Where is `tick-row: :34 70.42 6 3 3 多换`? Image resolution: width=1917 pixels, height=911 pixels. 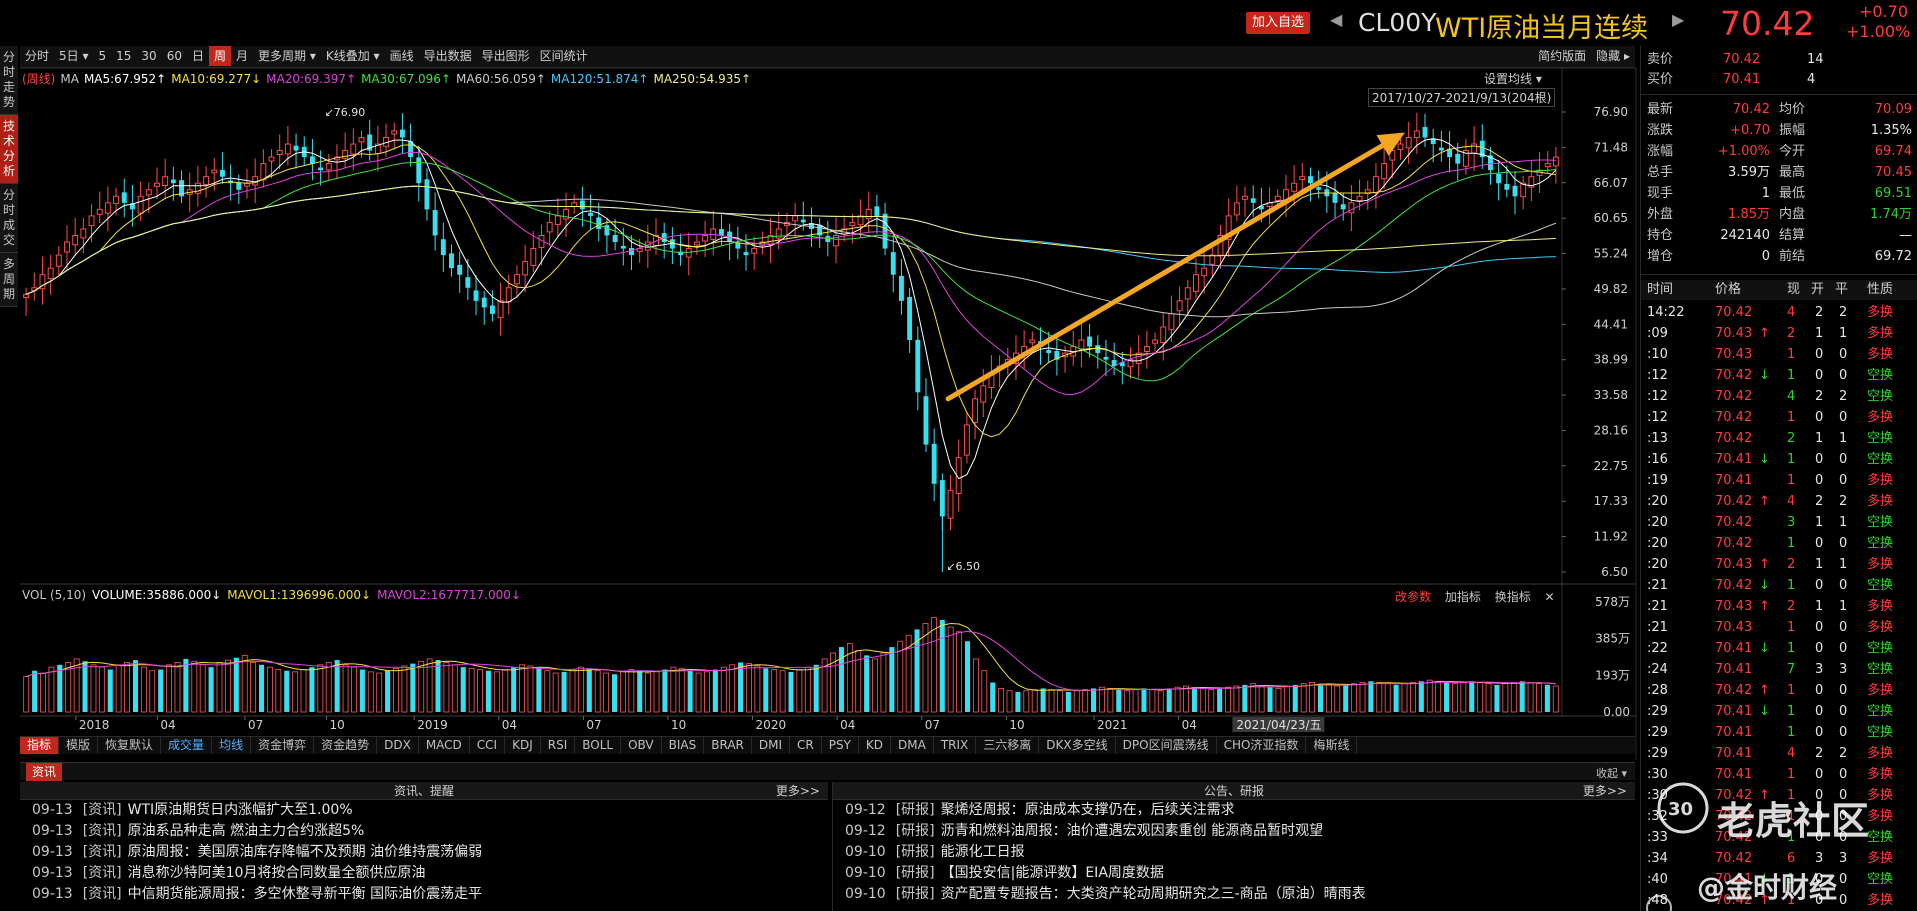 tick-row: :34 70.42 6 3 3 多换 is located at coordinates (1779, 858).